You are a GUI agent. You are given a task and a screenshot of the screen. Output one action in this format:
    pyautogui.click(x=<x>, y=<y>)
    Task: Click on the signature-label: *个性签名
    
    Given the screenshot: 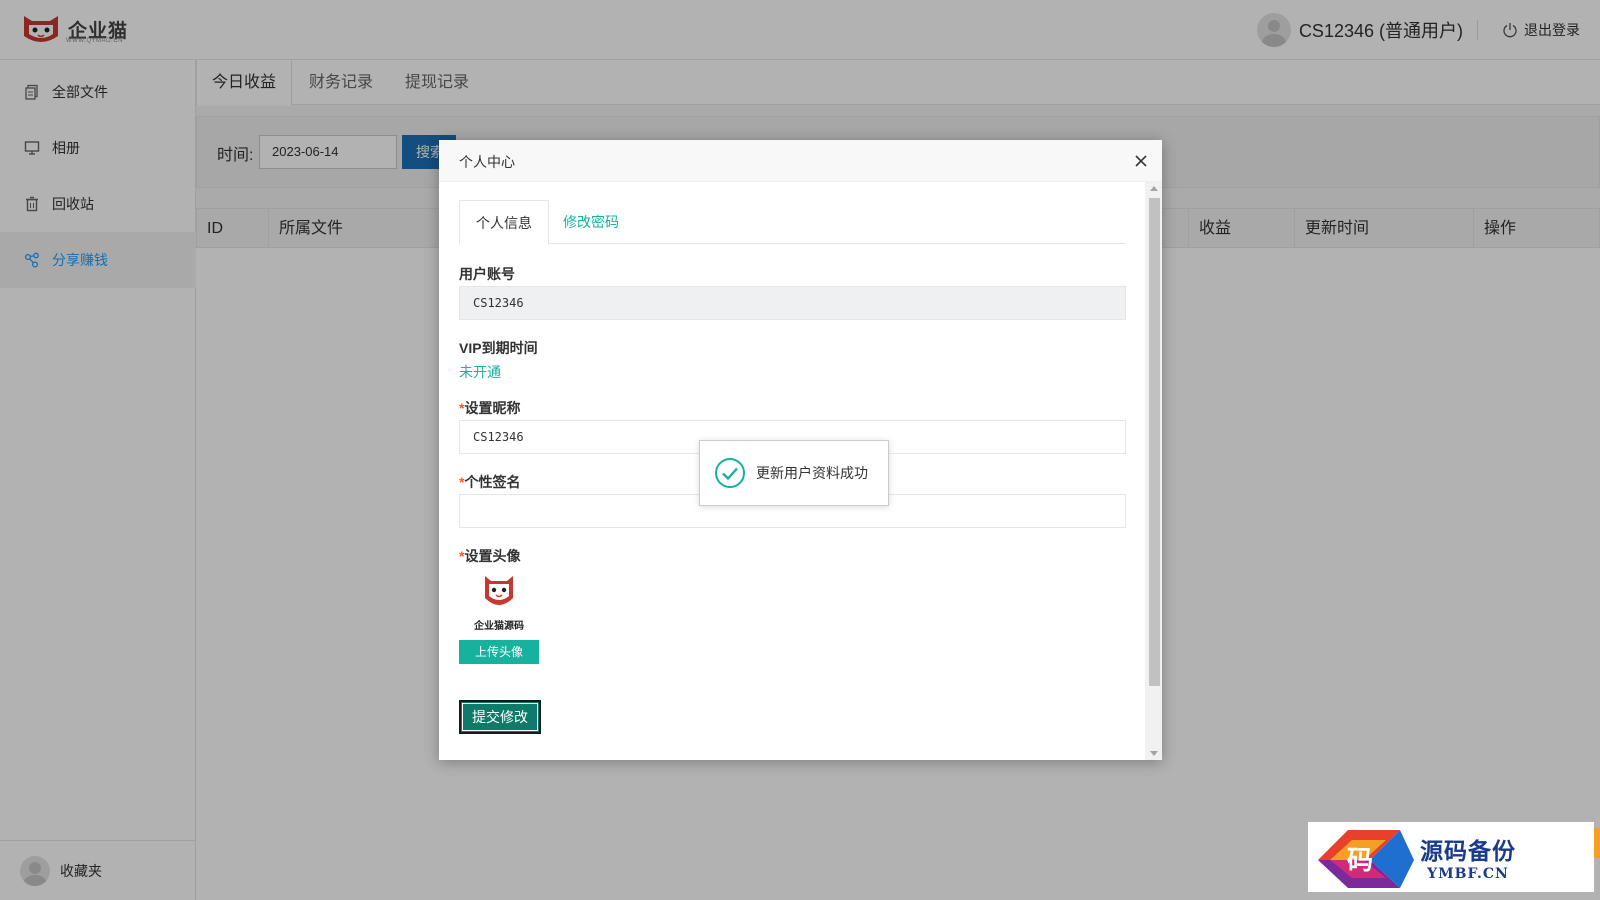 What is the action you would take?
    pyautogui.click(x=489, y=482)
    